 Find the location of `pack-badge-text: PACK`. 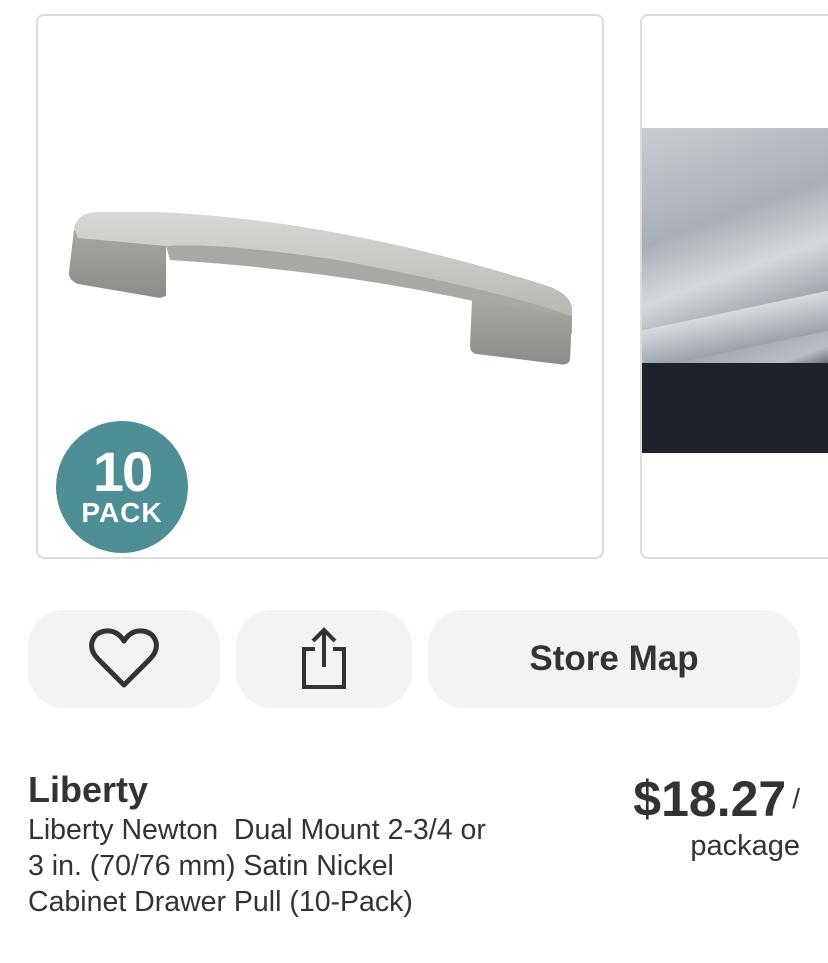

pack-badge-text: PACK is located at coordinates (122, 512).